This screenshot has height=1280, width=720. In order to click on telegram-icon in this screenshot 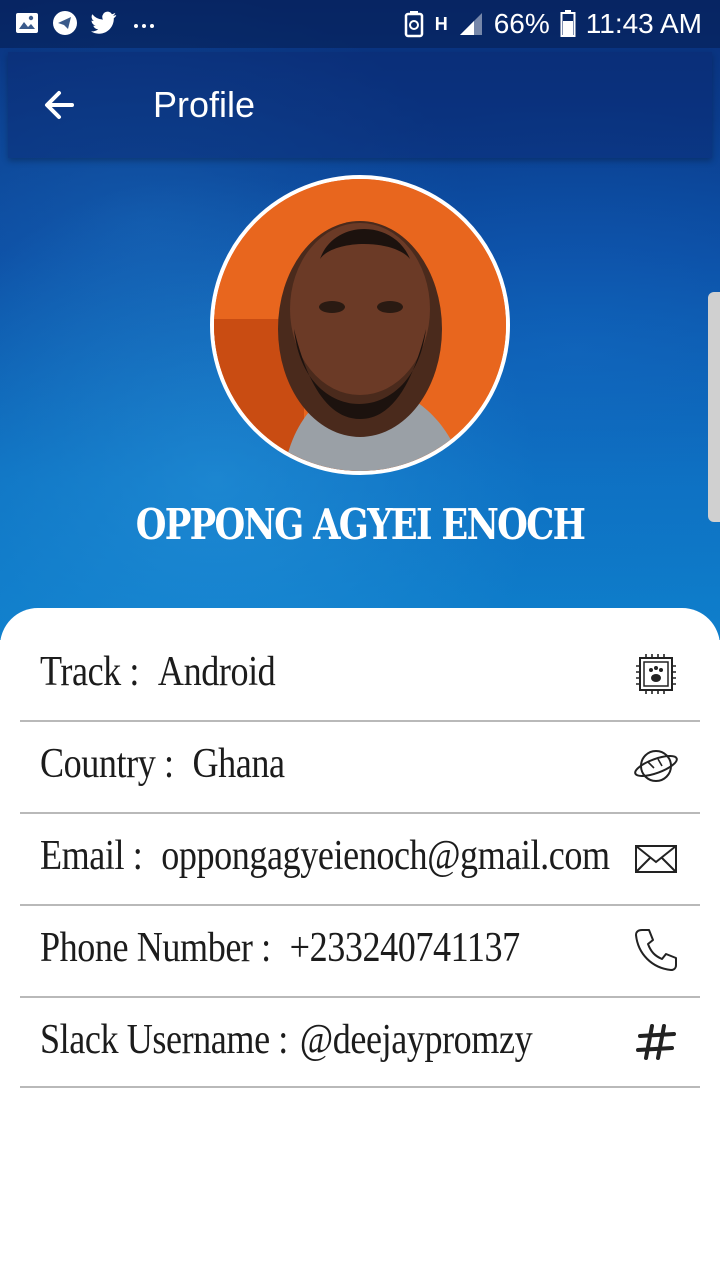, I will do `click(65, 23)`.